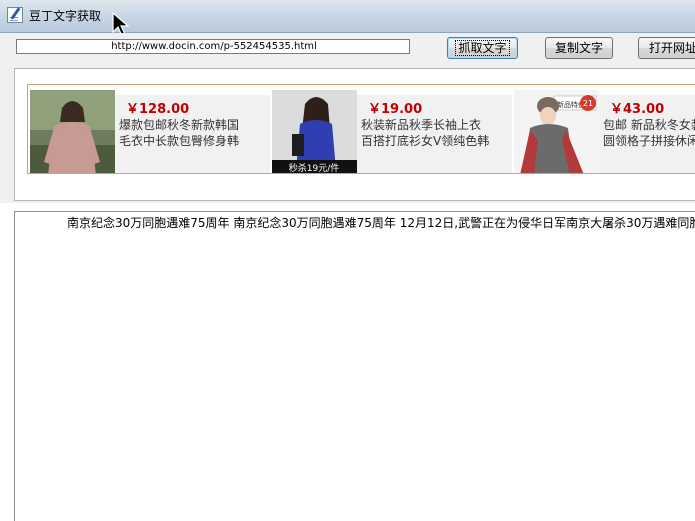  Describe the element at coordinates (671, 48) in the screenshot. I see `open-url-button-label: 打开网址` at that location.